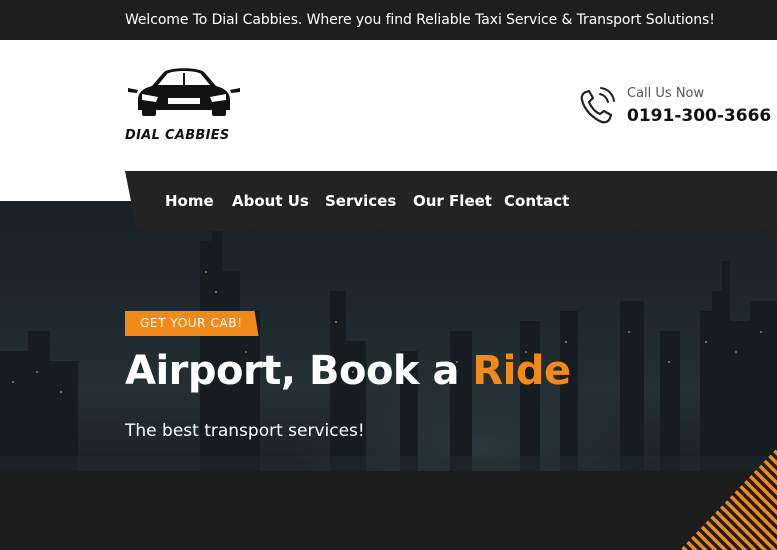  I want to click on phone-number: 0191-300-3666, so click(699, 116).